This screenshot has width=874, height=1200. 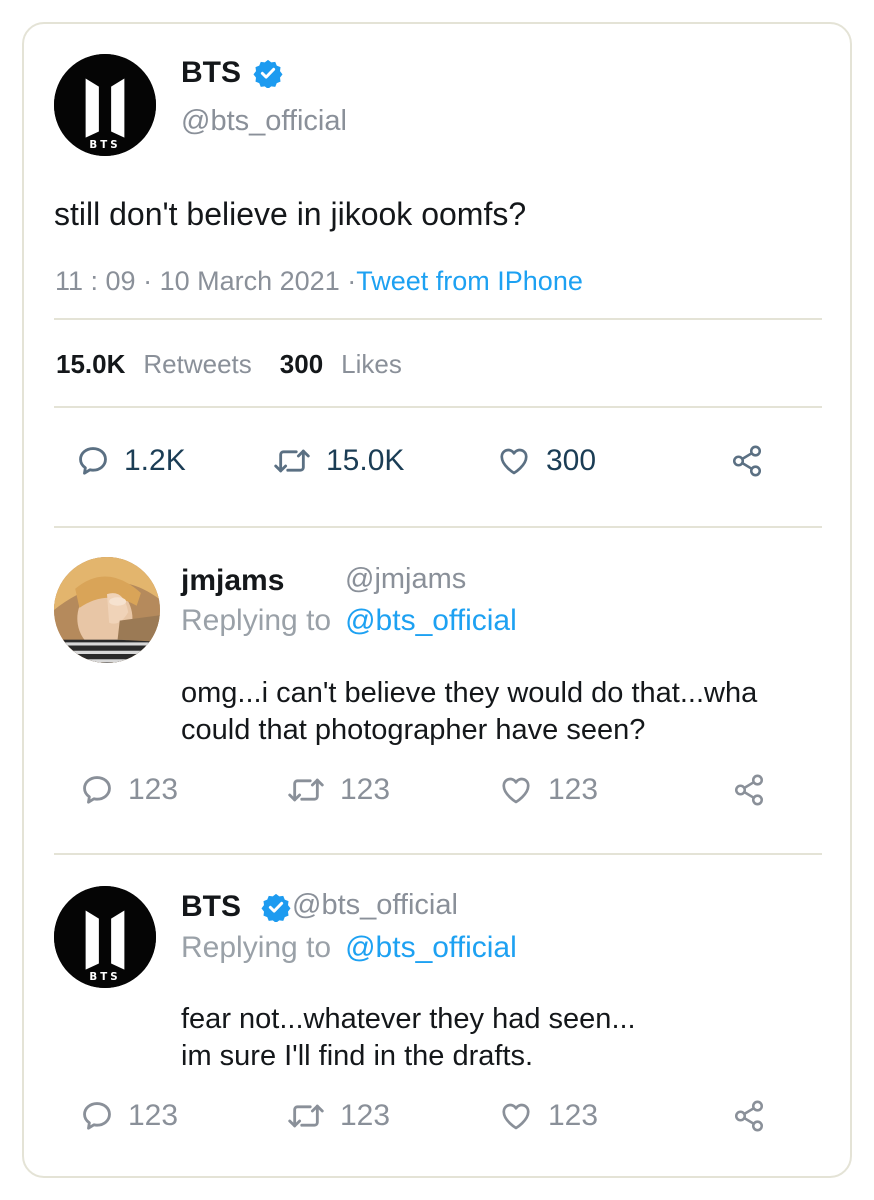 What do you see at coordinates (301, 364) in the screenshot?
I see `likes-count: 300` at bounding box center [301, 364].